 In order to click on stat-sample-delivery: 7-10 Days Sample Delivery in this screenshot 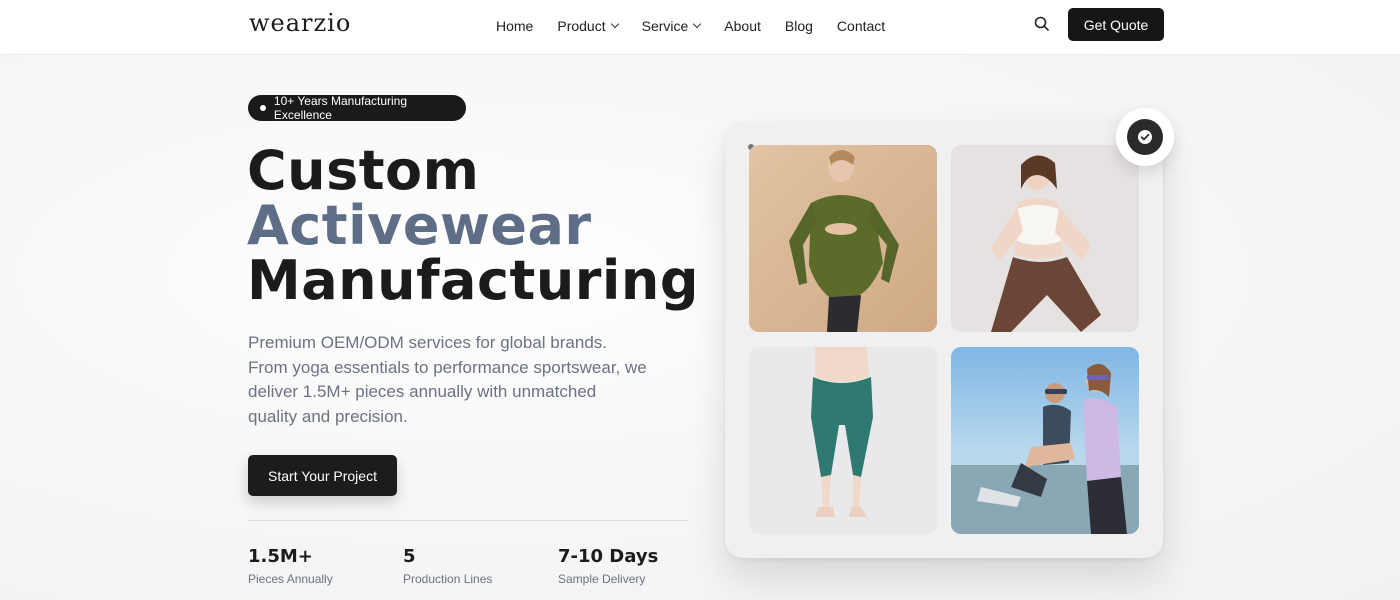, I will do `click(608, 566)`.